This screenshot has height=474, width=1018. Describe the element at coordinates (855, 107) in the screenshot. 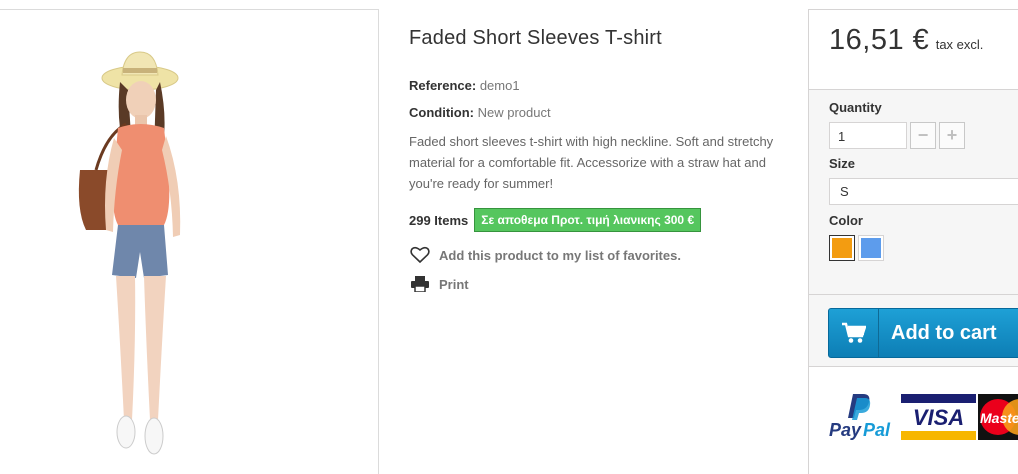

I see `quantity-label: Quantity` at that location.